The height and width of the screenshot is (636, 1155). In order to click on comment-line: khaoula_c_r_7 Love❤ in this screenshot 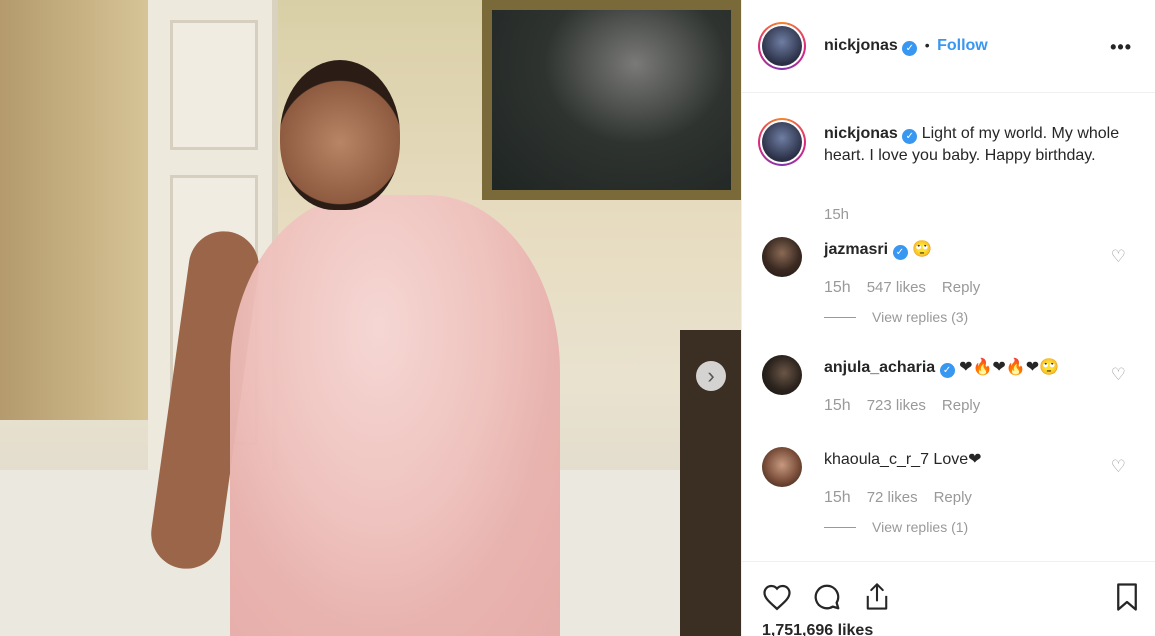, I will do `click(903, 459)`.